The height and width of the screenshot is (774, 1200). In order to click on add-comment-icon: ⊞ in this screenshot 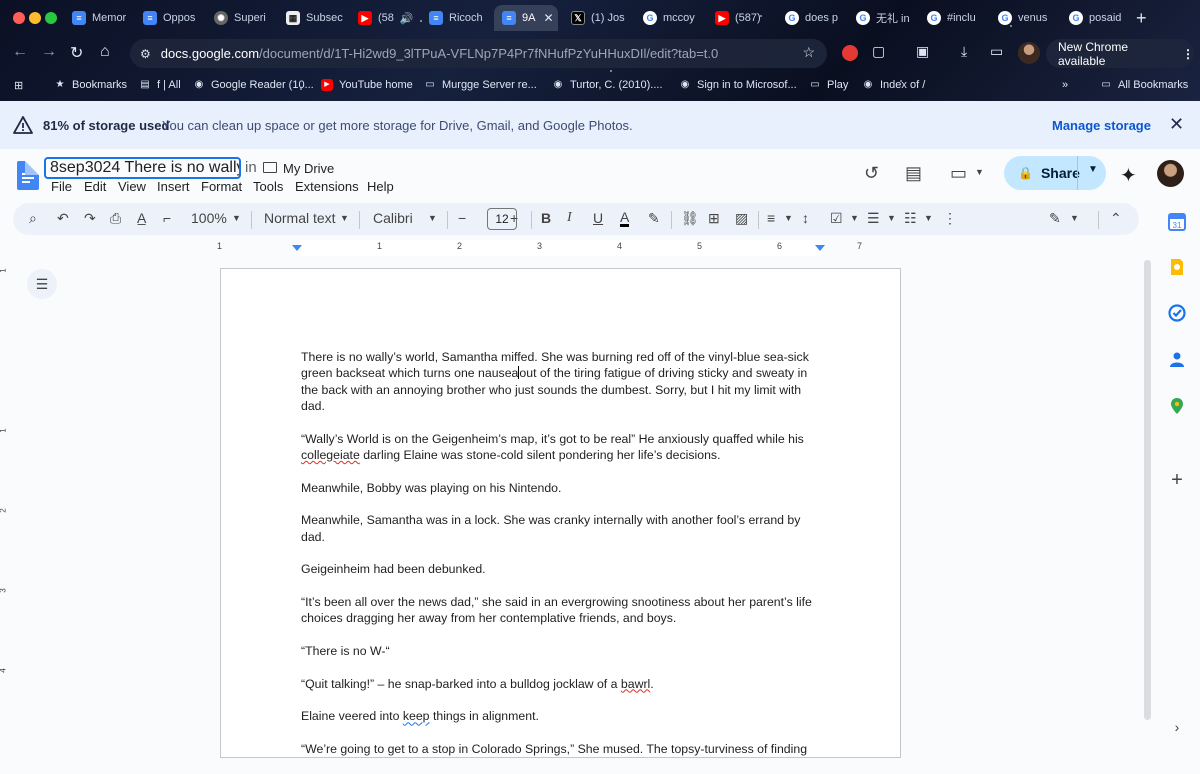, I will do `click(714, 218)`.